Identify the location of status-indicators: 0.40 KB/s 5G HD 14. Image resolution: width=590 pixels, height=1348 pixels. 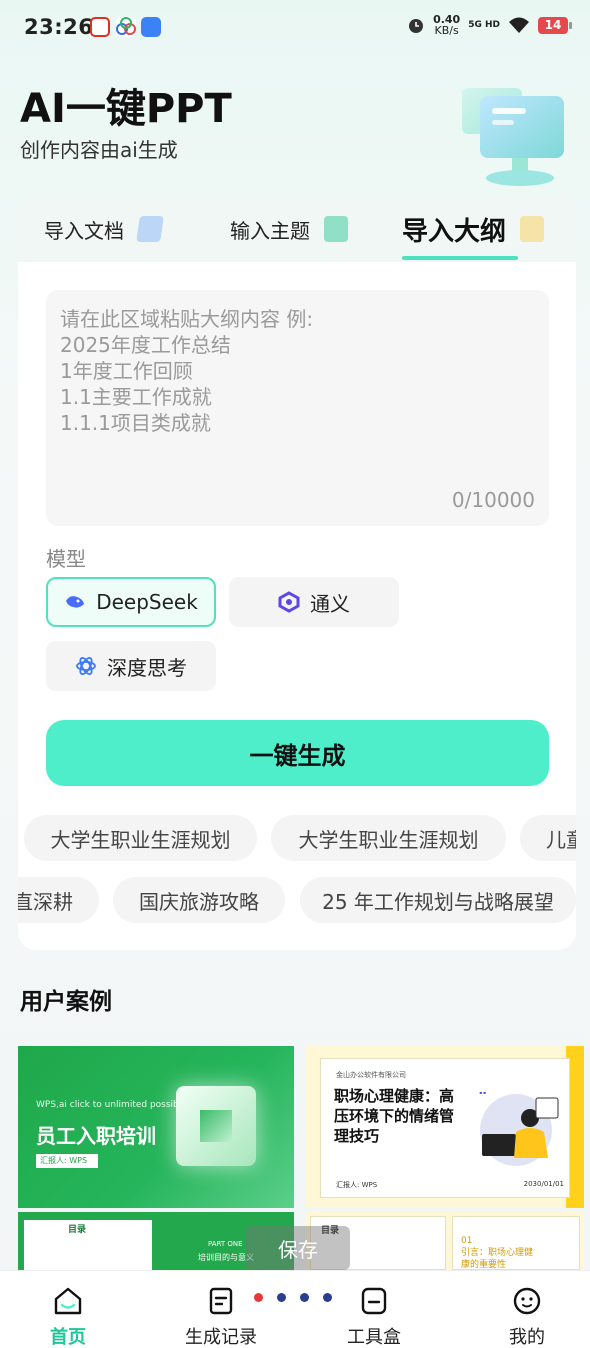
(489, 25).